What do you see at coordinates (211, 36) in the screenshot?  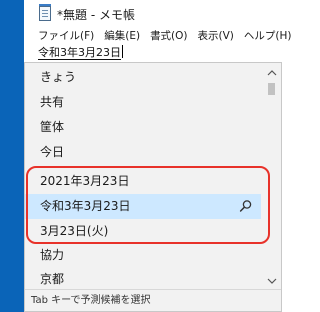 I see `menu-view: 表示(V)` at bounding box center [211, 36].